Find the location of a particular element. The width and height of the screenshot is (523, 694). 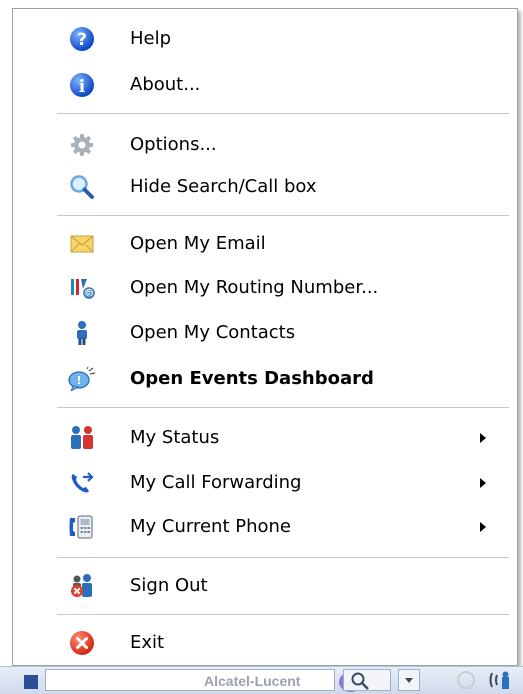

envelope-icon is located at coordinates (82, 244).